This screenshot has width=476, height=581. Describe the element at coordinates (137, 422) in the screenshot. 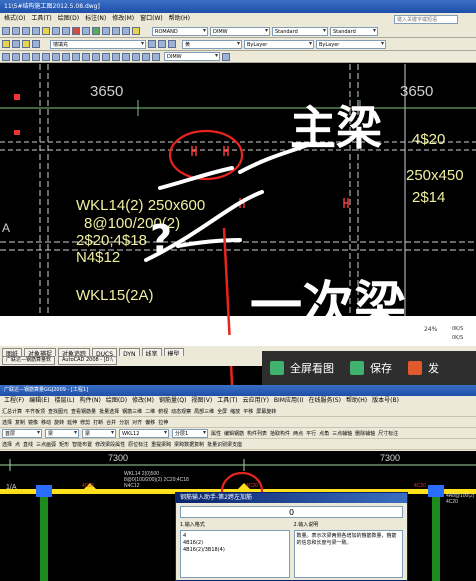

I see `align-button: 对齐` at that location.